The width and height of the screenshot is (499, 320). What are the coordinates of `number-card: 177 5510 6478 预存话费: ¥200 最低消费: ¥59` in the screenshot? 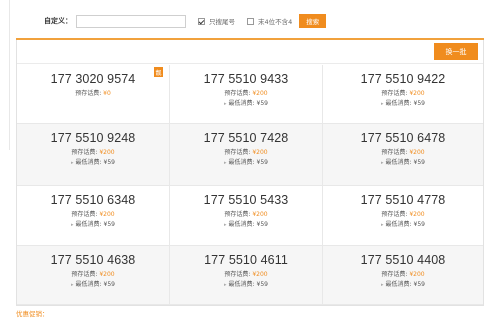 It's located at (403, 155).